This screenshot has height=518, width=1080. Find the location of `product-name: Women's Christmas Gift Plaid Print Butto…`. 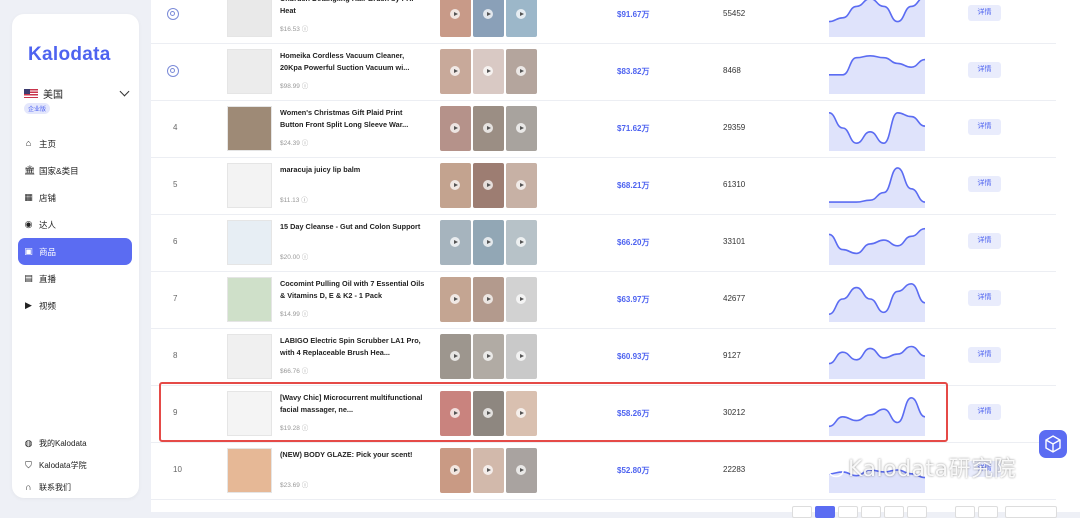

product-name: Women's Christmas Gift Plaid Print Butto… is located at coordinates (353, 119).